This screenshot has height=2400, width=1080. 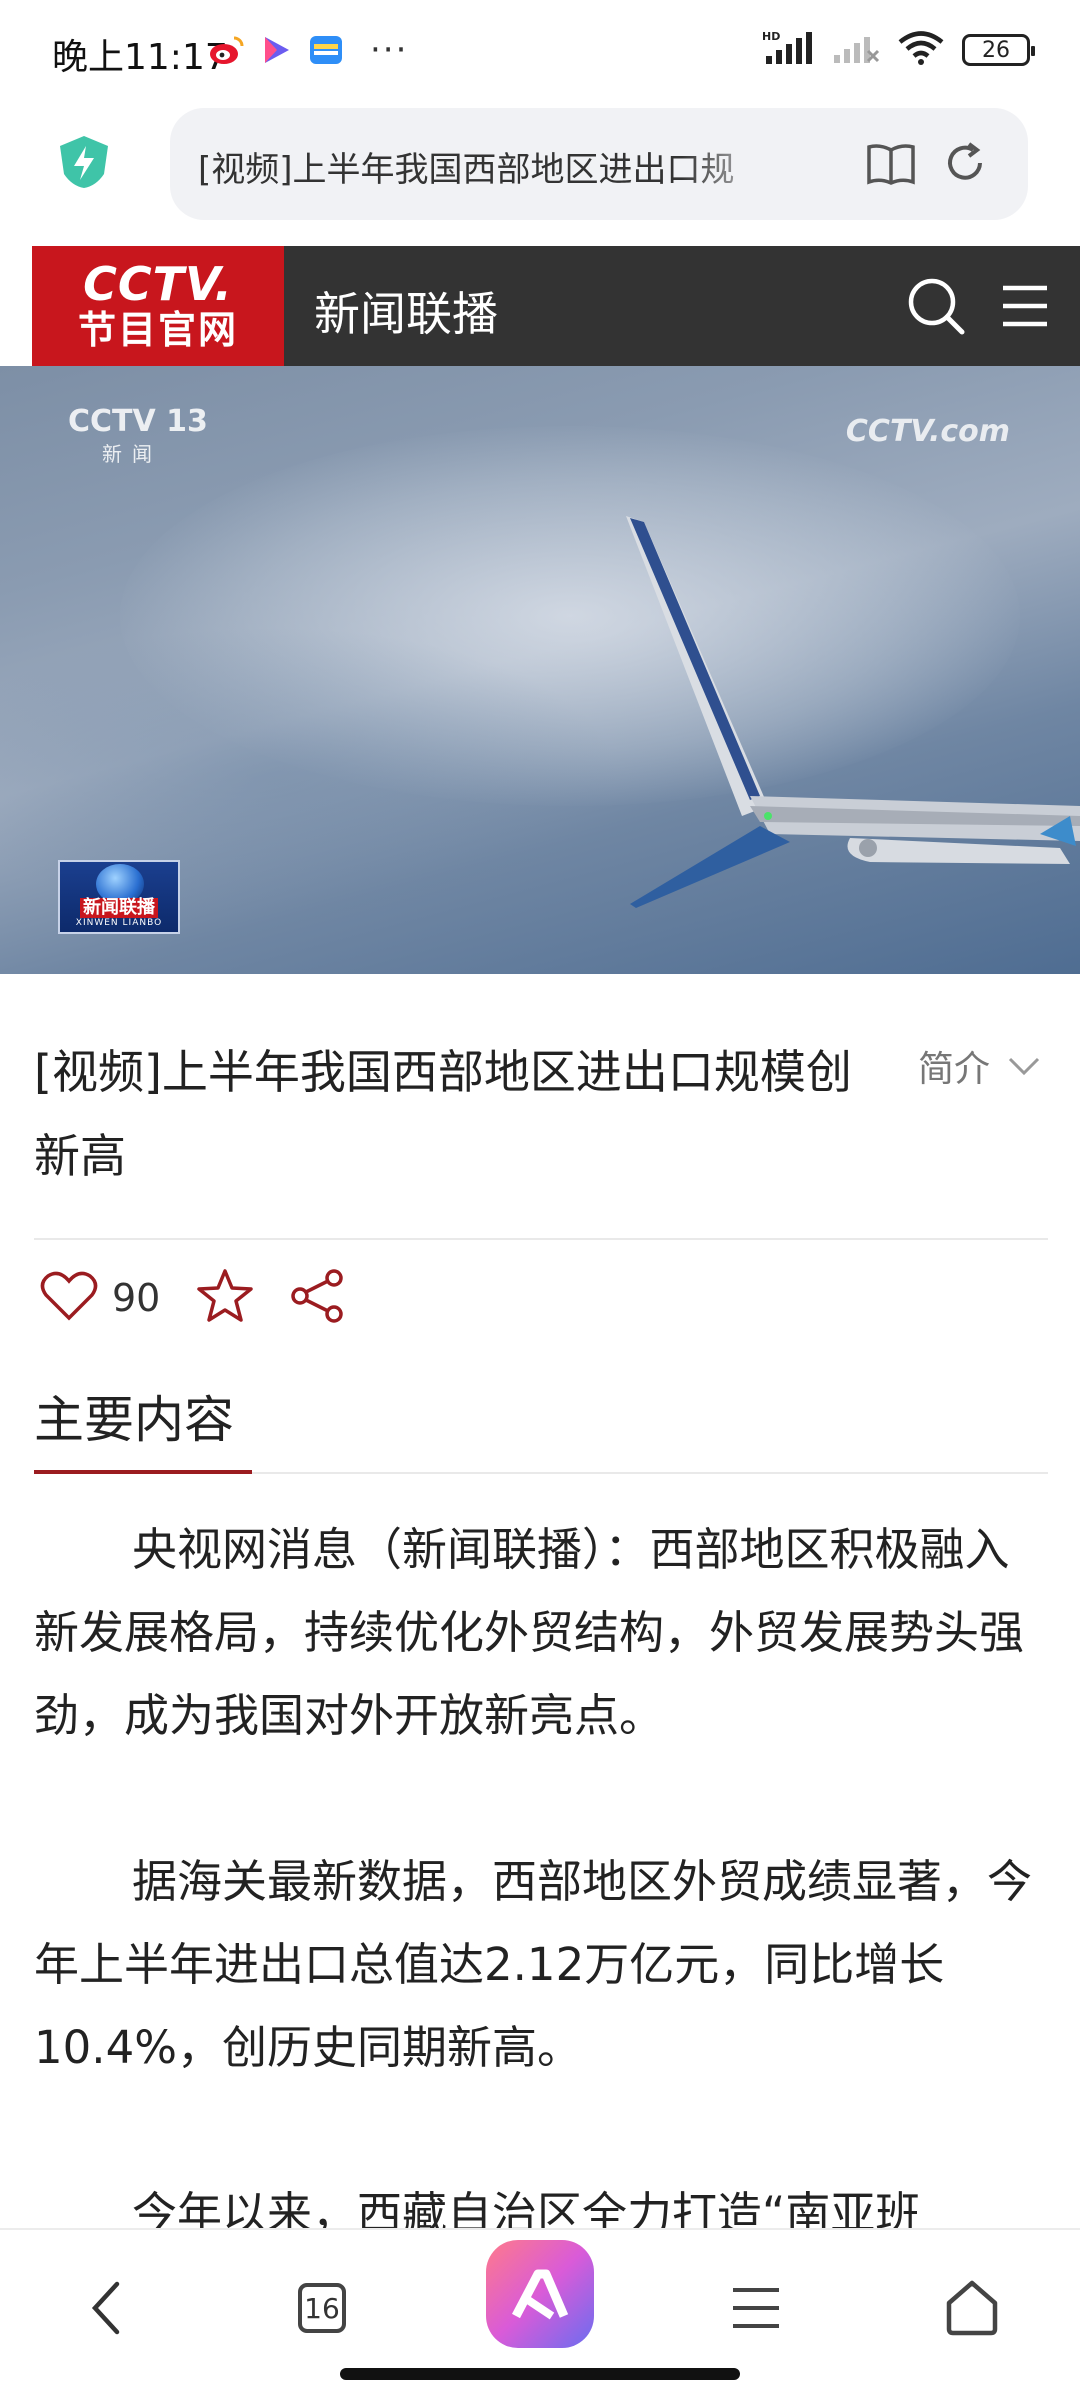 What do you see at coordinates (276, 50) in the screenshot?
I see `video-app-icon` at bounding box center [276, 50].